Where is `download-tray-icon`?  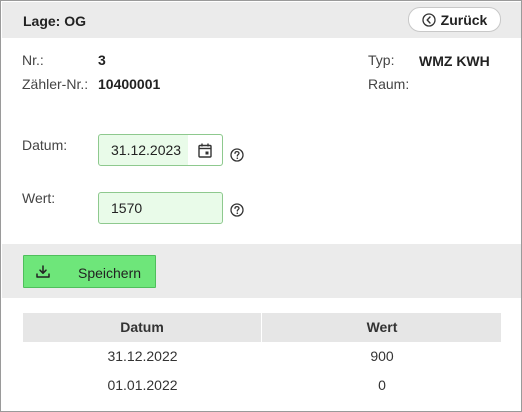 download-tray-icon is located at coordinates (43, 271).